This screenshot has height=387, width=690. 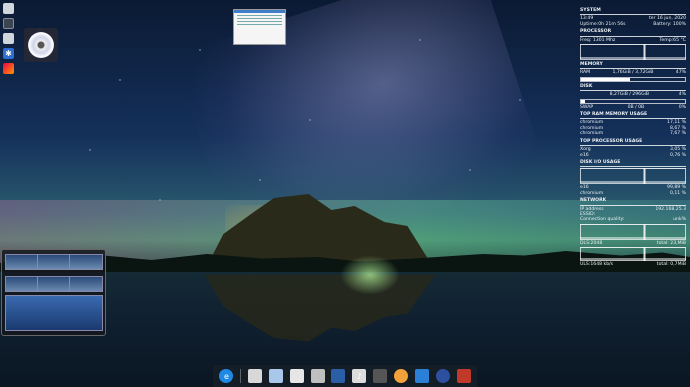 What do you see at coordinates (255, 376) in the screenshot?
I see `home-folder-icon` at bounding box center [255, 376].